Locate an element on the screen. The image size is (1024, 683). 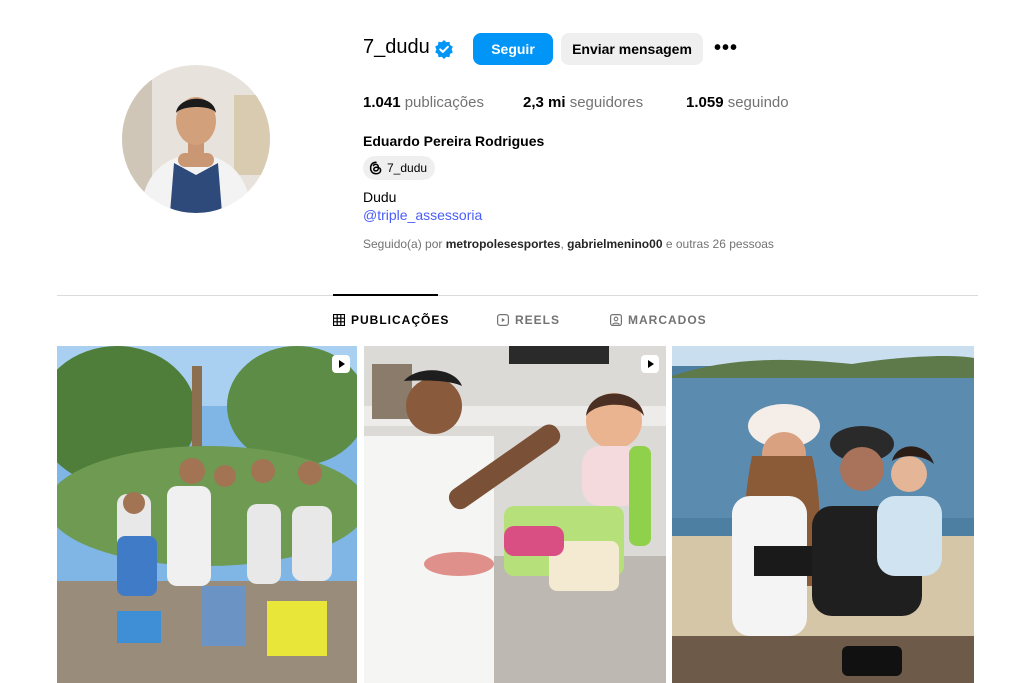
tab-tagged: MARCADOS is located at coordinates (658, 320).